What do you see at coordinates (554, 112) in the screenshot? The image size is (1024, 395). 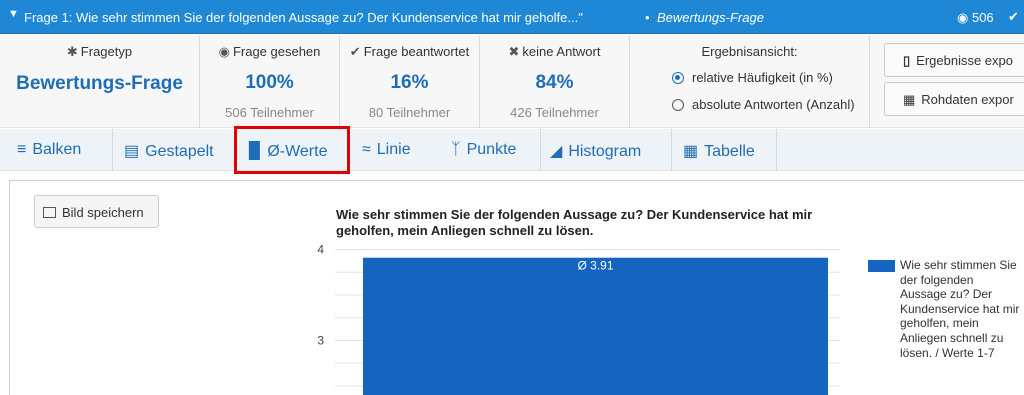 I see `stat-keine-sub: 426 Teilnehmer` at bounding box center [554, 112].